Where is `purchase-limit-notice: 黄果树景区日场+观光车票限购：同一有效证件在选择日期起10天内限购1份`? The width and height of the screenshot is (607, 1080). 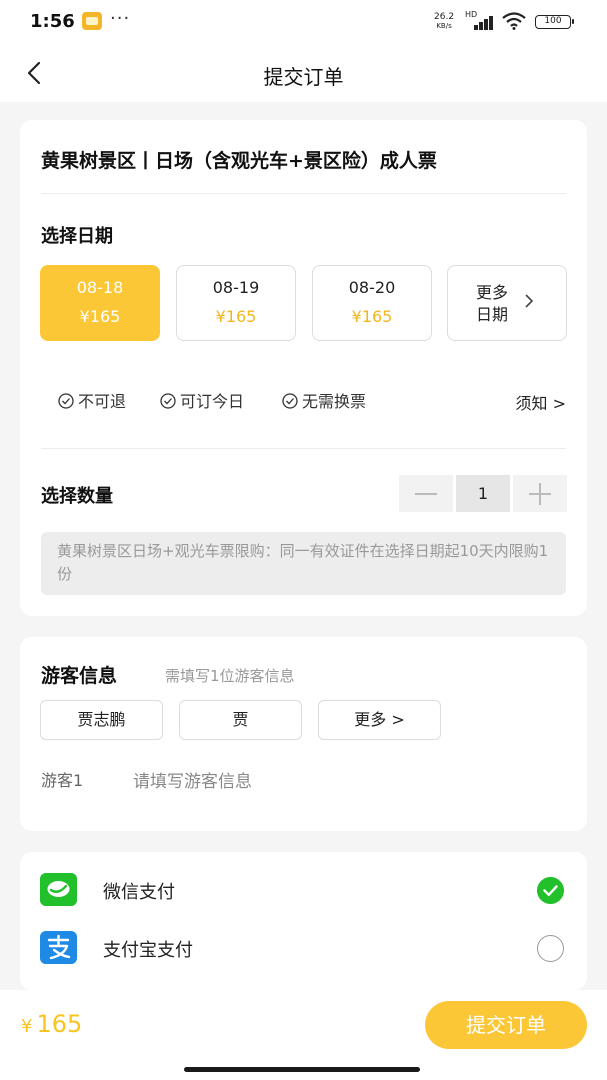 purchase-limit-notice: 黄果树景区日场+观光车票限购：同一有效证件在选择日期起10天内限购1份 is located at coordinates (303, 563).